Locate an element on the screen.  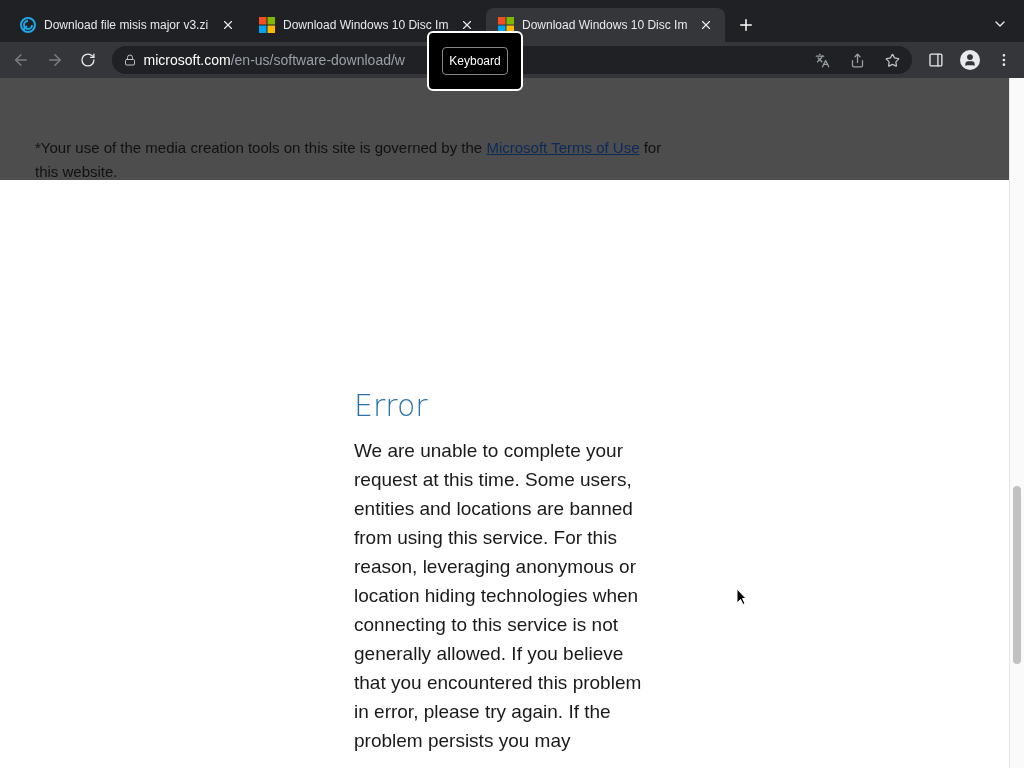
lock-icon is located at coordinates (129, 60).